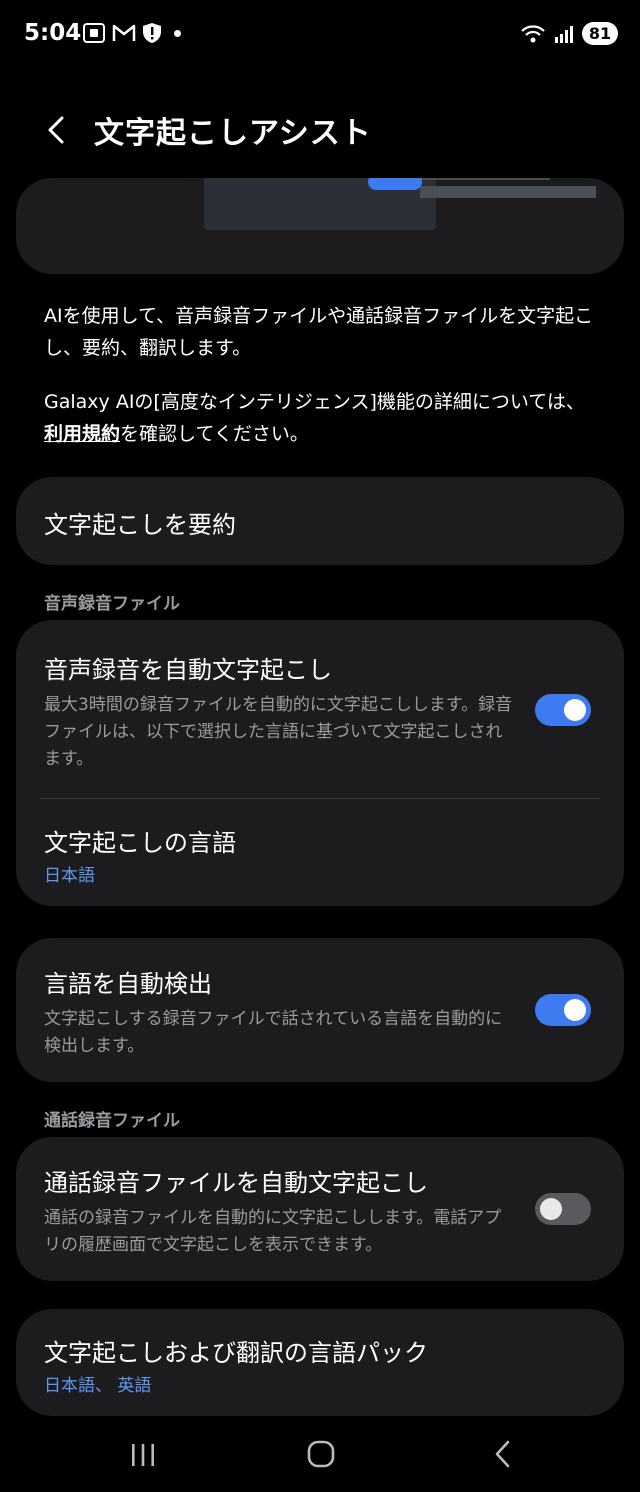 Image resolution: width=640 pixels, height=1492 pixels. What do you see at coordinates (128, 984) in the screenshot?
I see `auto-detect-language-title: 言語を自動検出` at bounding box center [128, 984].